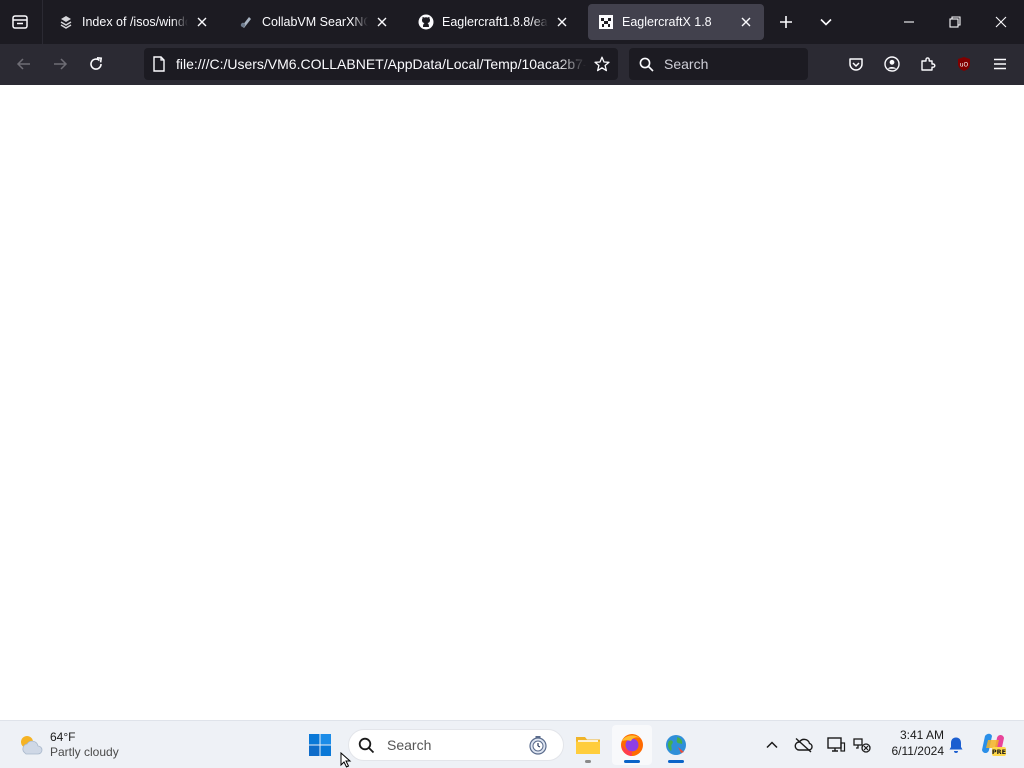 This screenshot has width=1024, height=768. I want to click on forward-button, so click(60, 64).